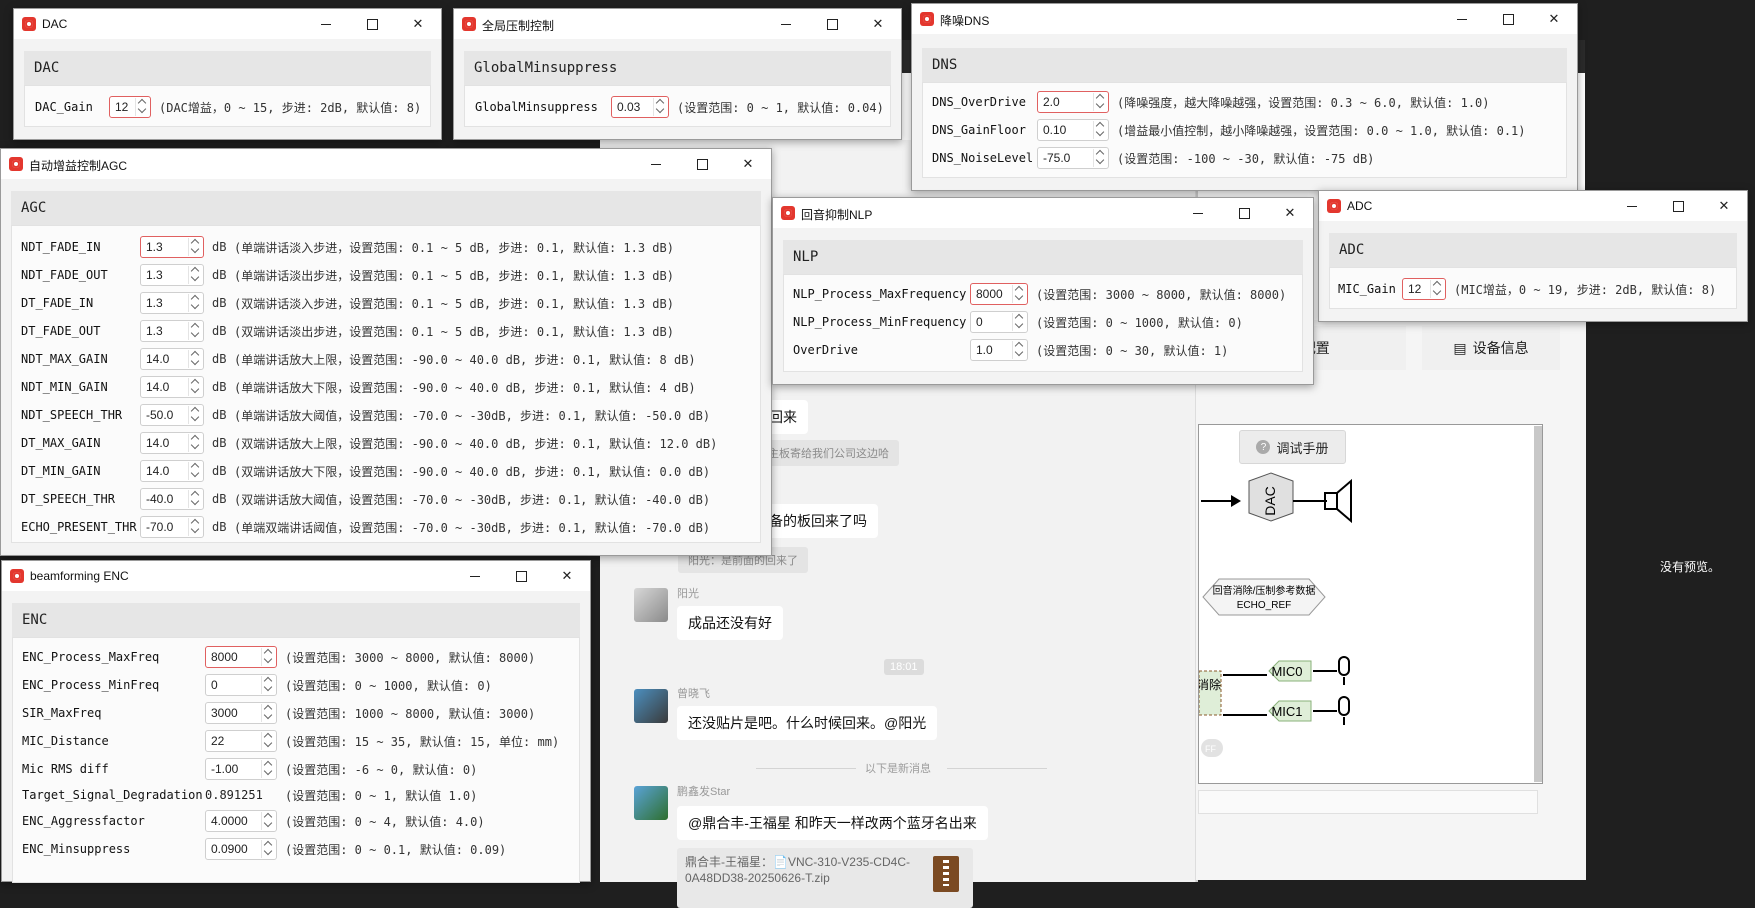 The height and width of the screenshot is (908, 1755). Describe the element at coordinates (677, 24) in the screenshot. I see `title-bar: 全局压制控制` at that location.